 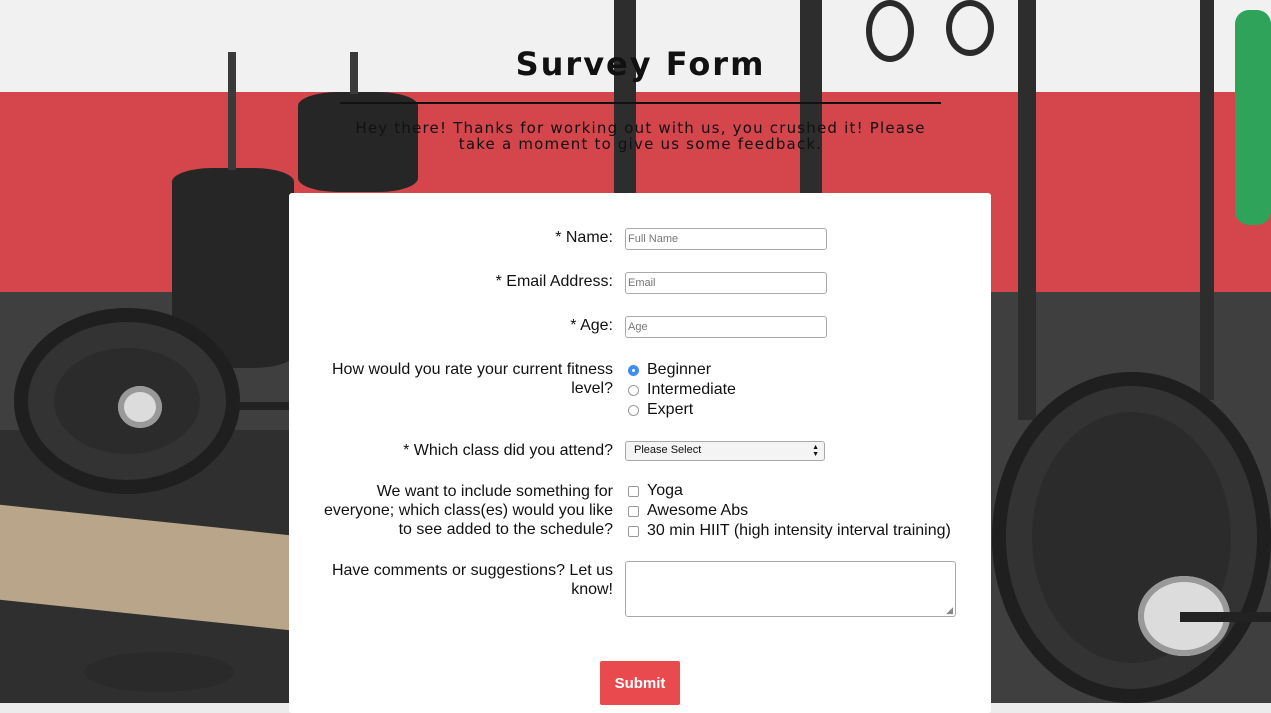 What do you see at coordinates (640, 64) in the screenshot?
I see `page-title: Survey Form` at bounding box center [640, 64].